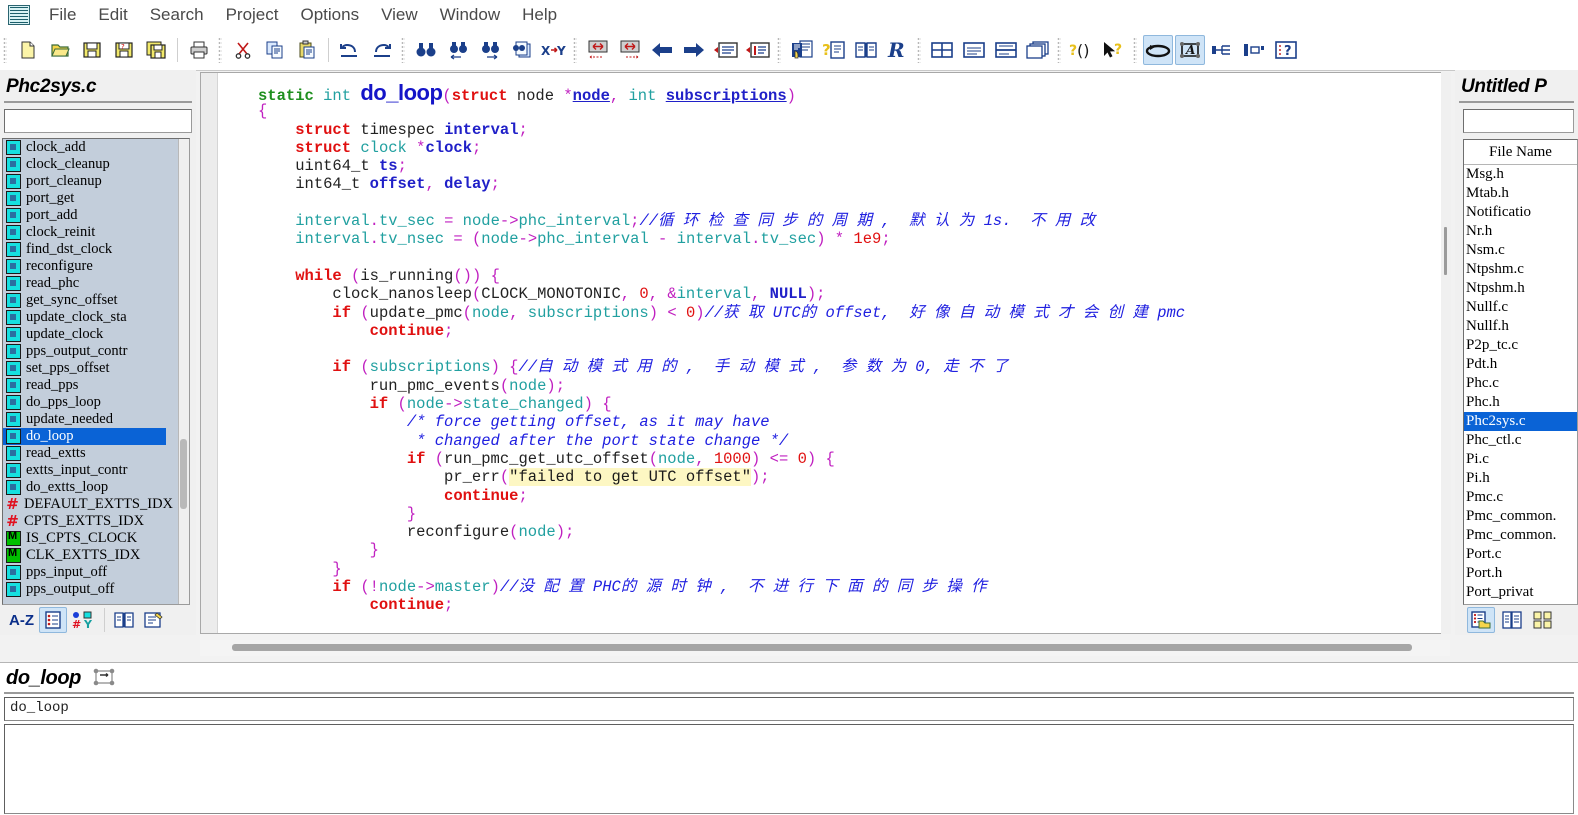  What do you see at coordinates (252, 15) in the screenshot?
I see `menu-project: Project` at bounding box center [252, 15].